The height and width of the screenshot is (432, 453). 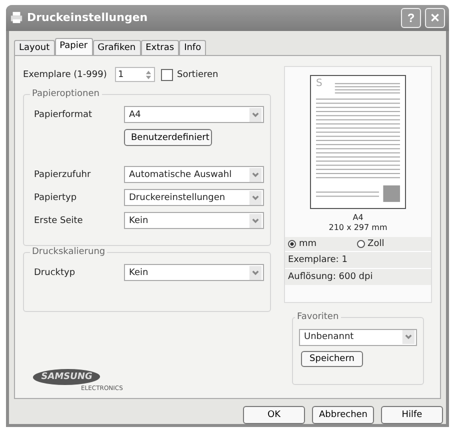 I want to click on page-mark: S, so click(x=319, y=83).